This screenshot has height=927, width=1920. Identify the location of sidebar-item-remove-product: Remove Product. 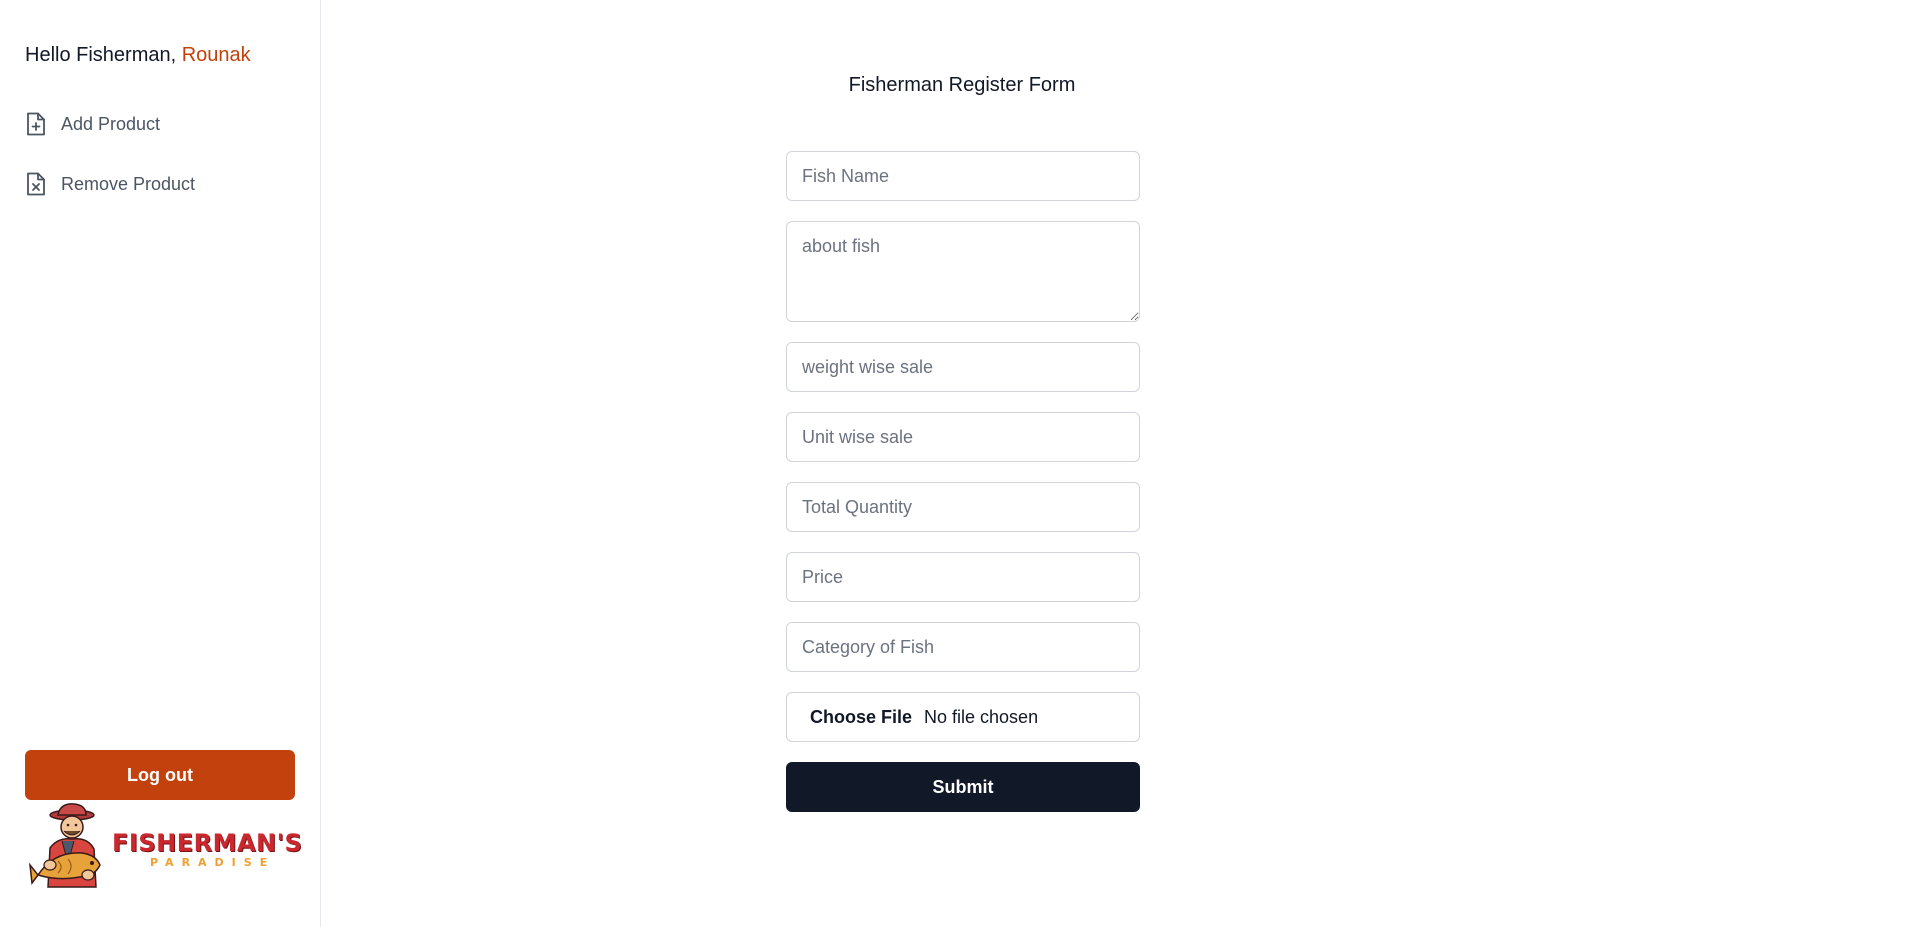
(110, 184).